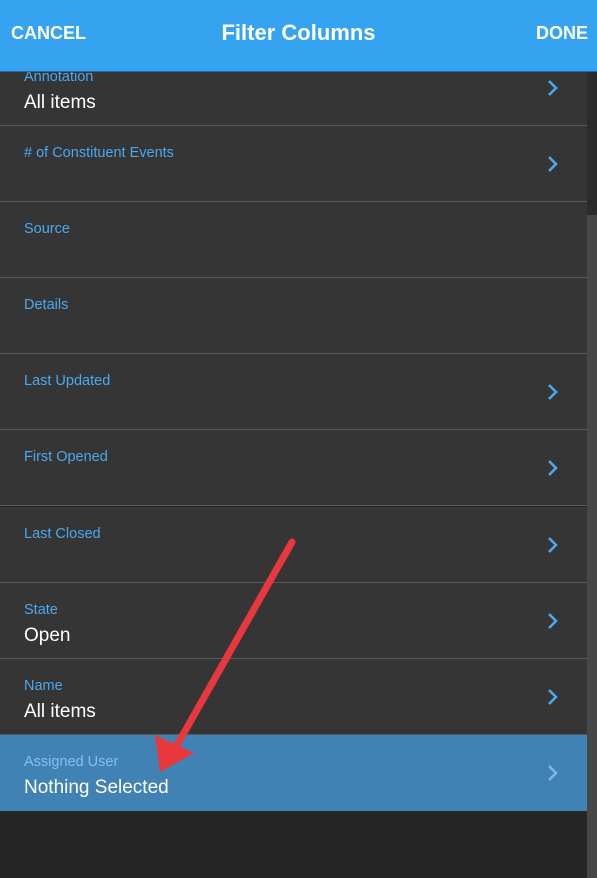 The height and width of the screenshot is (878, 597). Describe the element at coordinates (562, 35) in the screenshot. I see `done-button: DONE` at that location.